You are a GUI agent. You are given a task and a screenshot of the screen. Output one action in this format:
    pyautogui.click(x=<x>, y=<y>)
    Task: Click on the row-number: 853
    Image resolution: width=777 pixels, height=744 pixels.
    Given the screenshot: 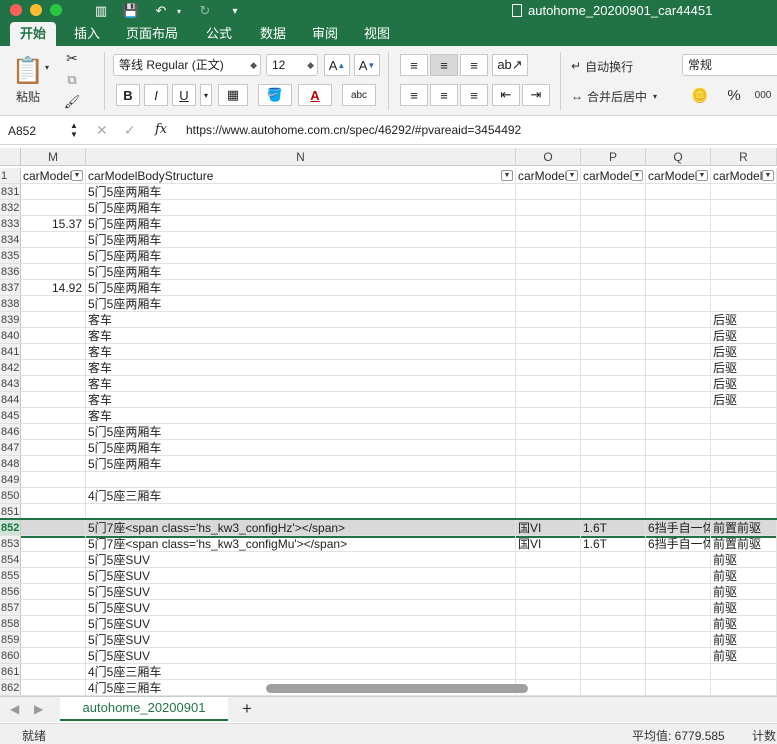 What is the action you would take?
    pyautogui.click(x=10, y=544)
    